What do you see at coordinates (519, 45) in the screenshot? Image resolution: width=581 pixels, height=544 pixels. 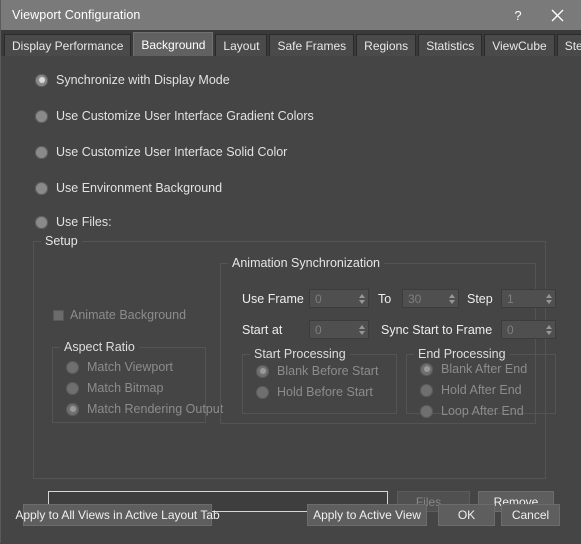 I see `tab-viewcube: ViewCube` at bounding box center [519, 45].